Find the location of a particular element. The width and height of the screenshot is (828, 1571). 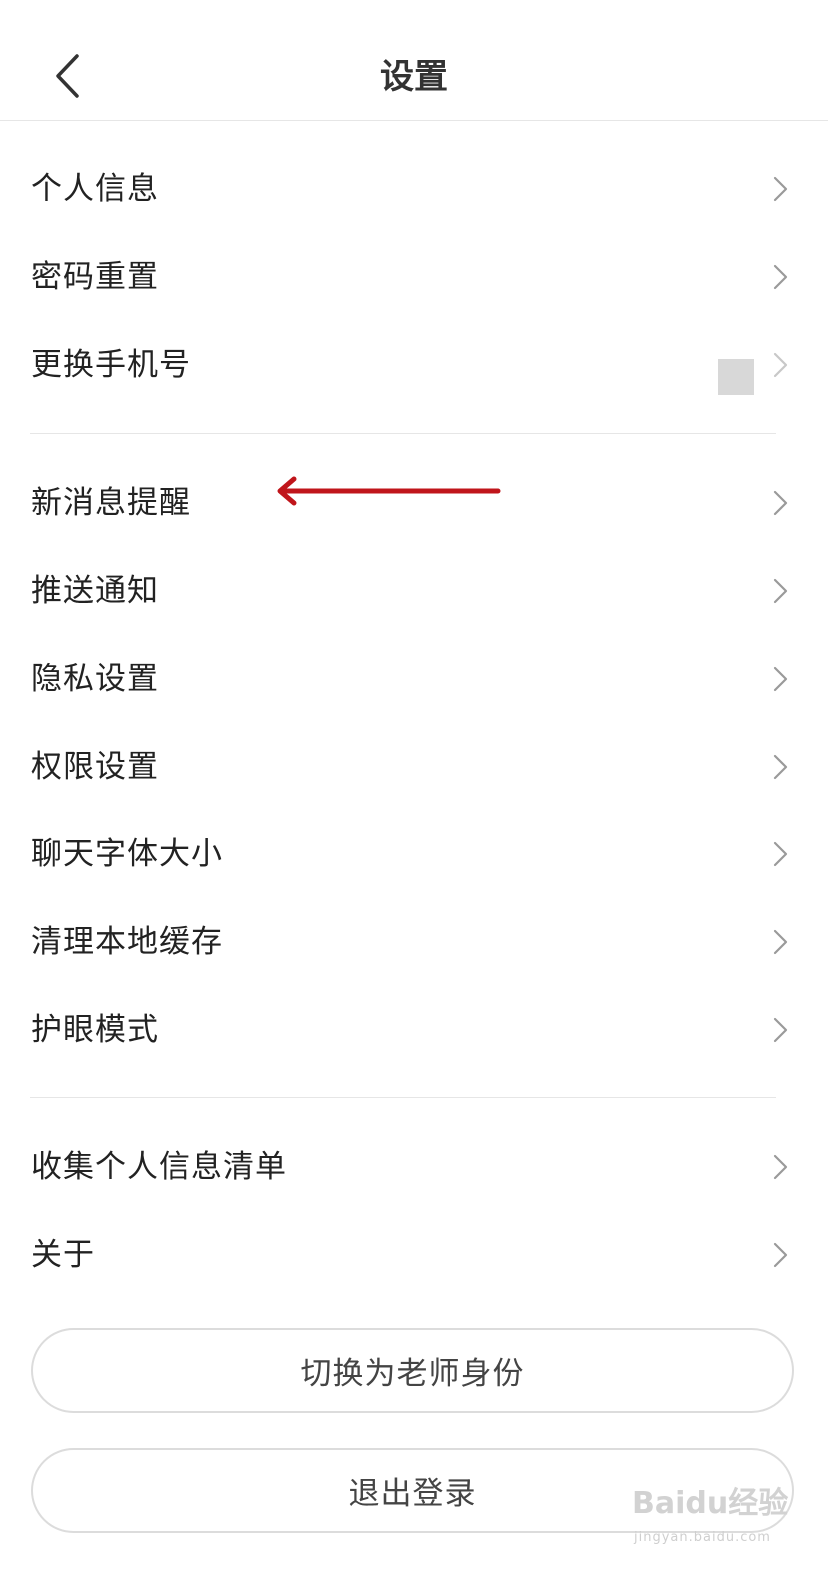

settings-item-label: 密码重置 is located at coordinates (95, 277).